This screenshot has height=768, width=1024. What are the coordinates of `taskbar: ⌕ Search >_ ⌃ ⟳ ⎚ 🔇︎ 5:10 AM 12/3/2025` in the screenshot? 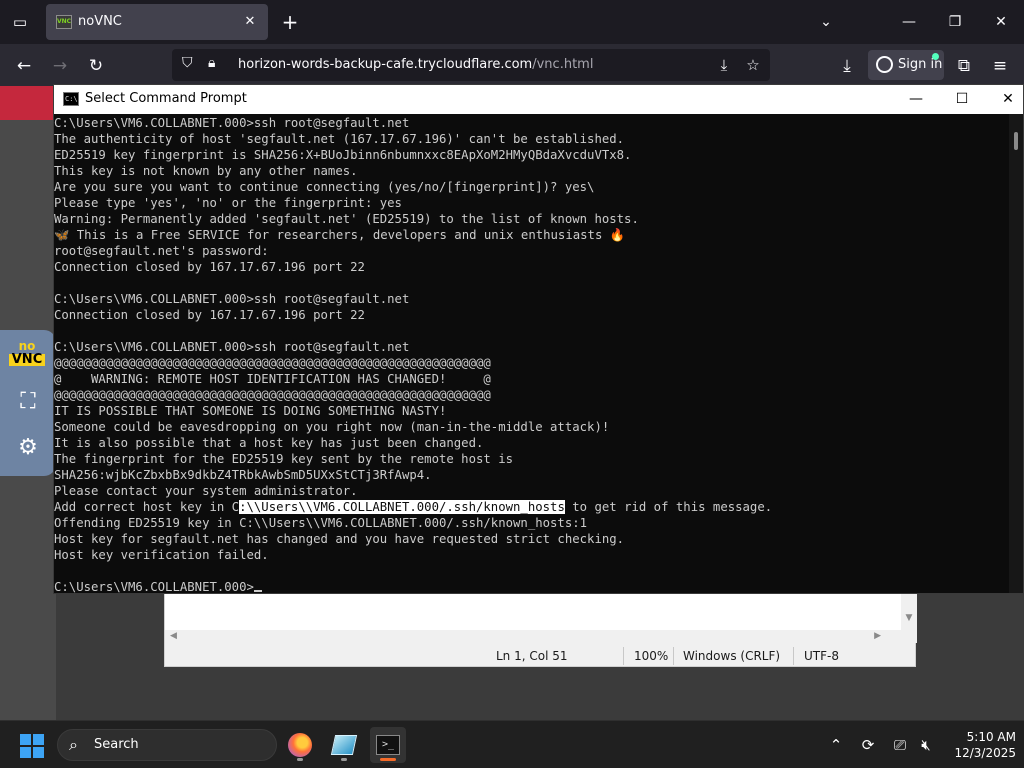 It's located at (512, 744).